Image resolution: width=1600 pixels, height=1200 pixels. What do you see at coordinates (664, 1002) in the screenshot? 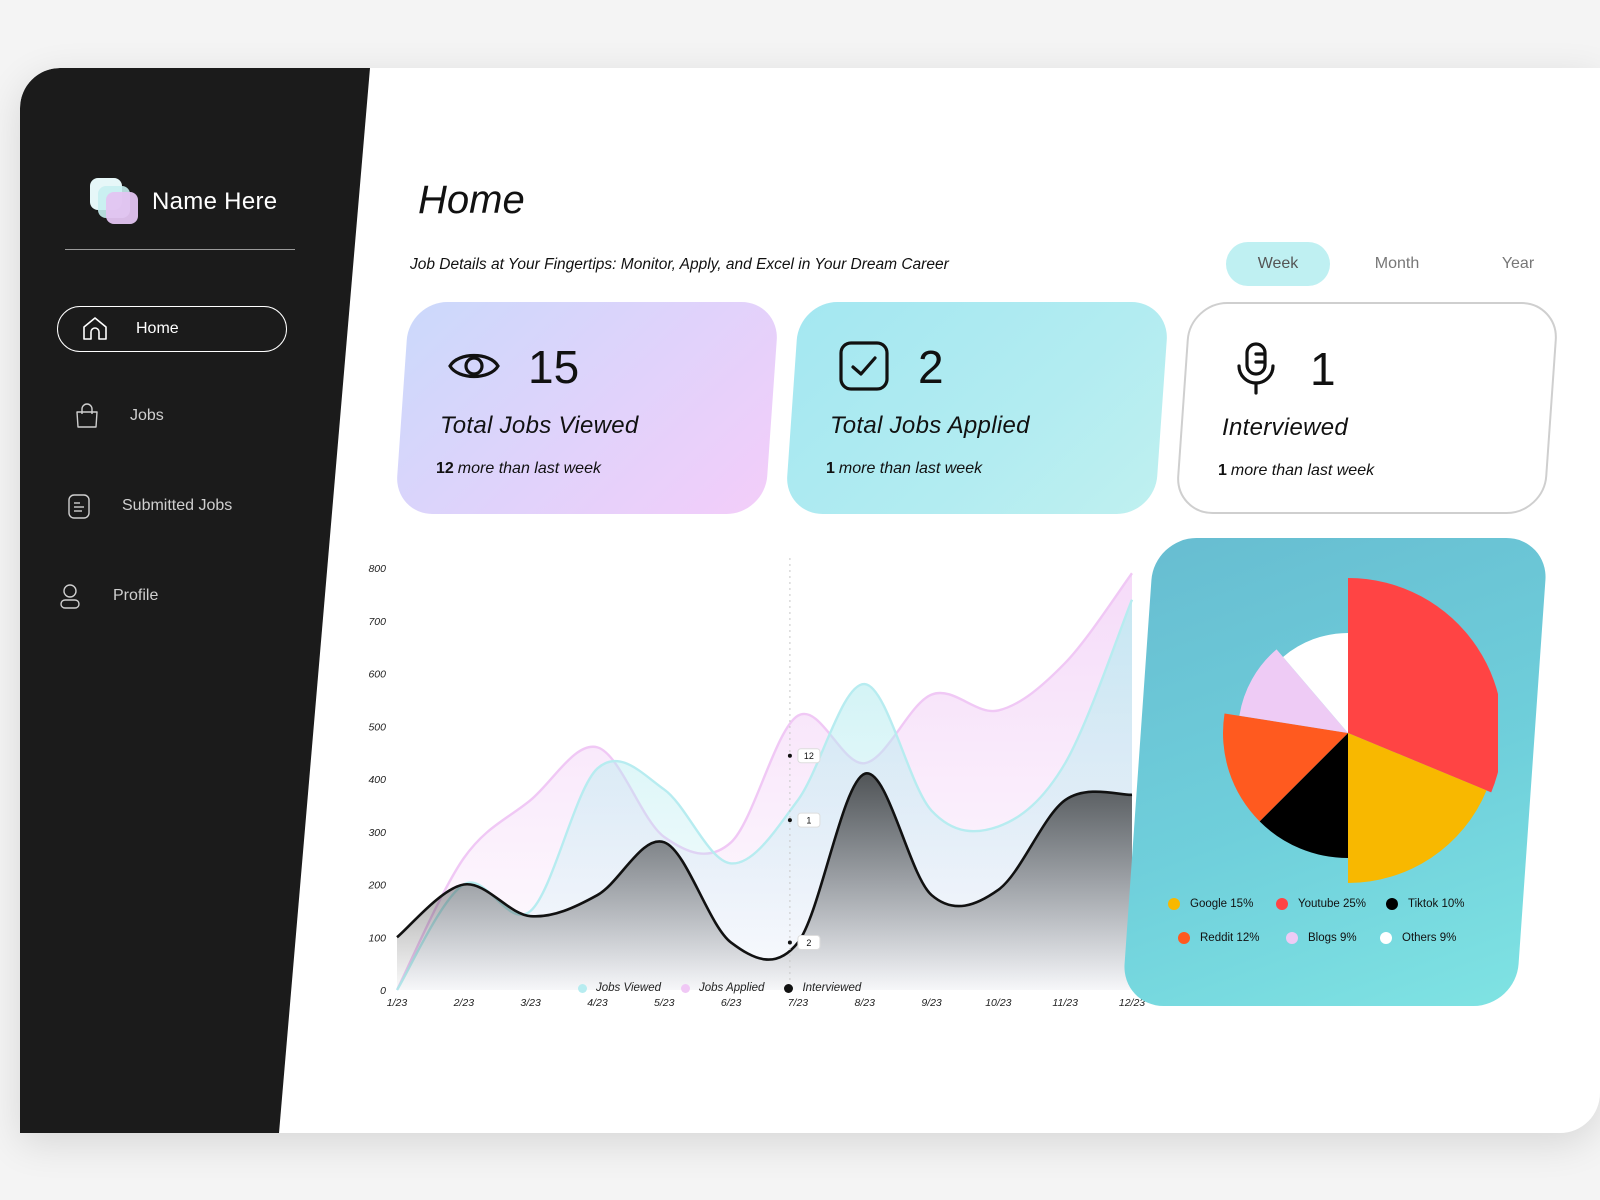
I see `x-tick-label: 5/23` at bounding box center [664, 1002].